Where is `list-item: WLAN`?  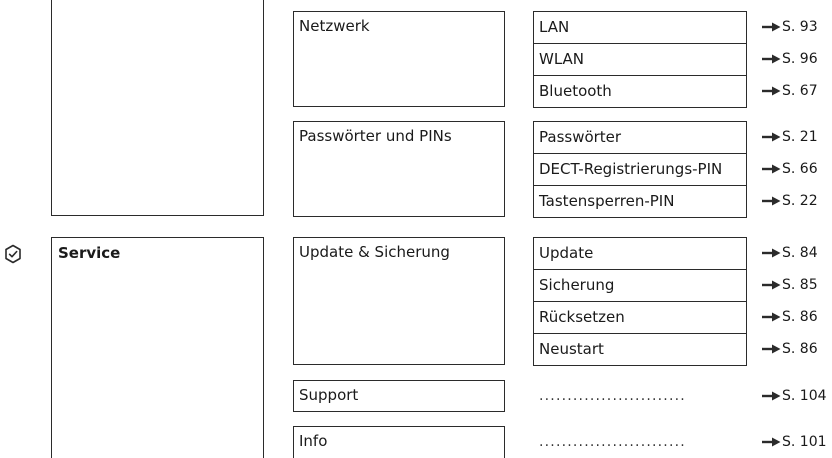 list-item: WLAN is located at coordinates (640, 59).